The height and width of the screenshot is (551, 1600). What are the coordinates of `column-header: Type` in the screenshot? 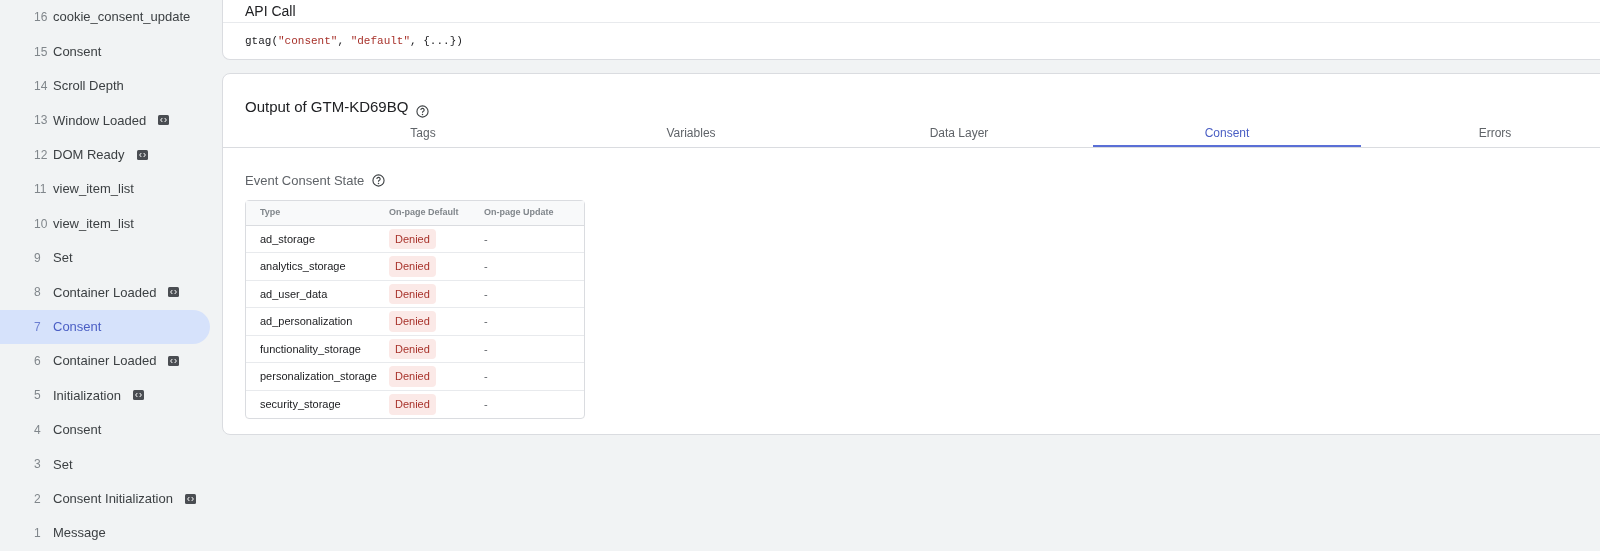 It's located at (270, 212).